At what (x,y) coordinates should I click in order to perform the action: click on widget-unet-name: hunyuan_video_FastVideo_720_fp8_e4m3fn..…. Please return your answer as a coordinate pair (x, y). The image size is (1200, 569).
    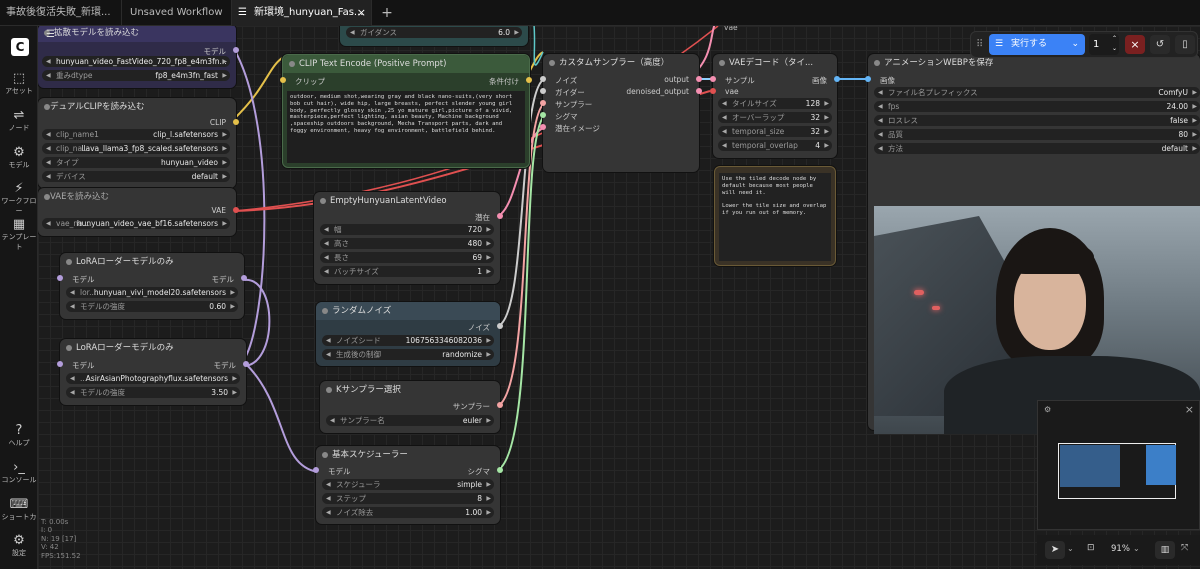
    Looking at the image, I should click on (136, 61).